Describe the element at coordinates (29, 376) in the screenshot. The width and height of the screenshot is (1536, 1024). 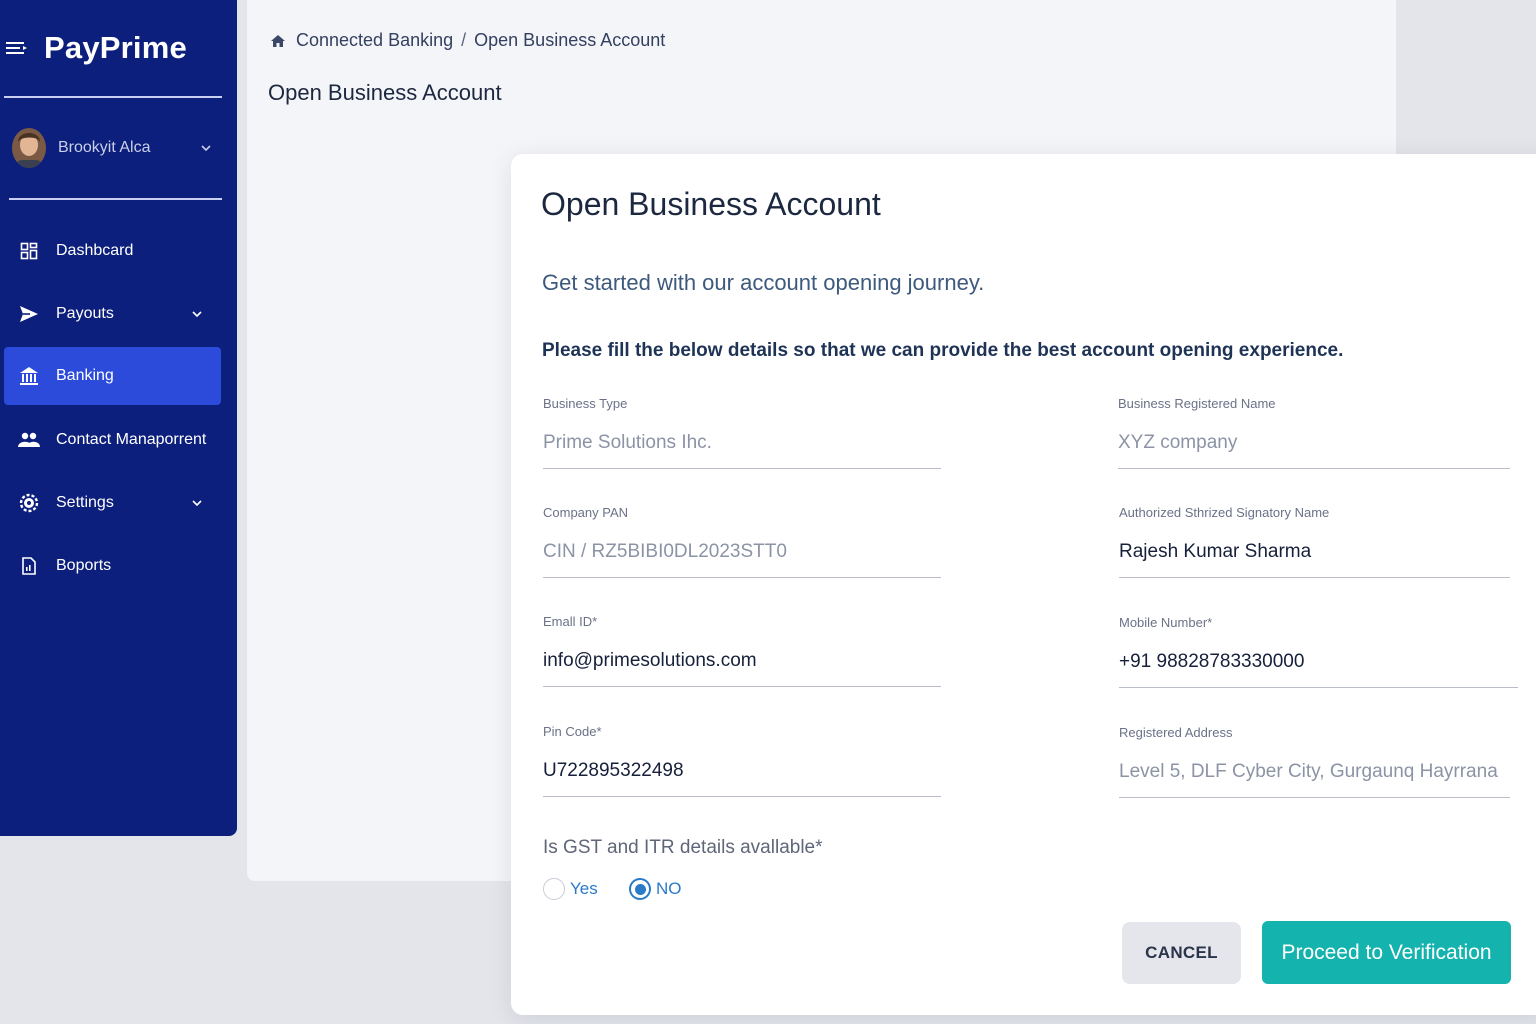
I see `bank-icon` at that location.